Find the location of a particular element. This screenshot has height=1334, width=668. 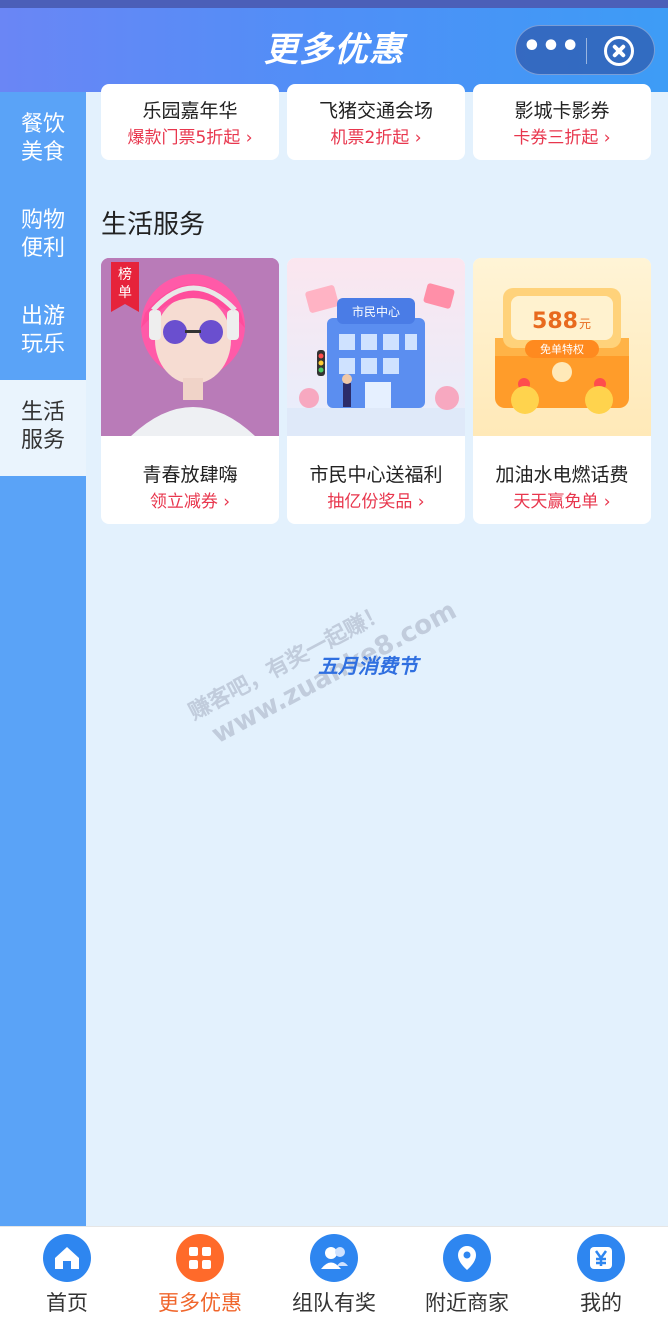

promo-card-utilities: 588 元 免单特权 加油水电燃话费 天天赢免单 › is located at coordinates (562, 391).